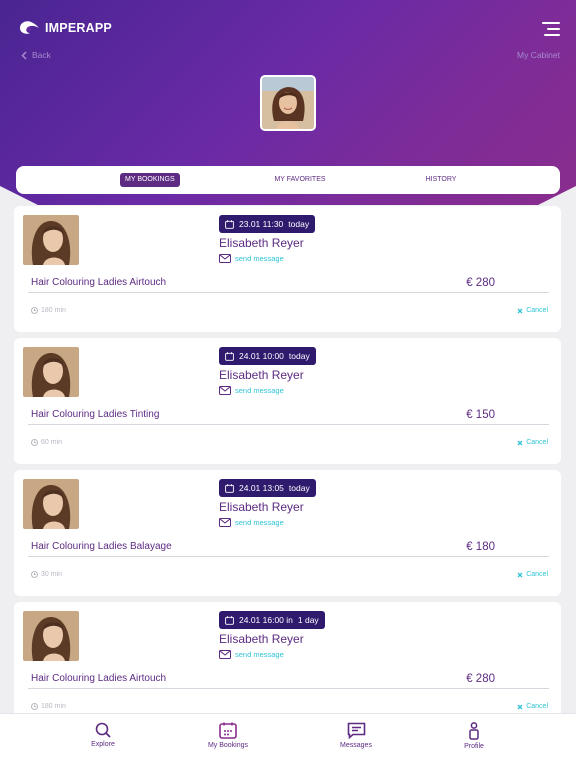  I want to click on search-icon, so click(103, 730).